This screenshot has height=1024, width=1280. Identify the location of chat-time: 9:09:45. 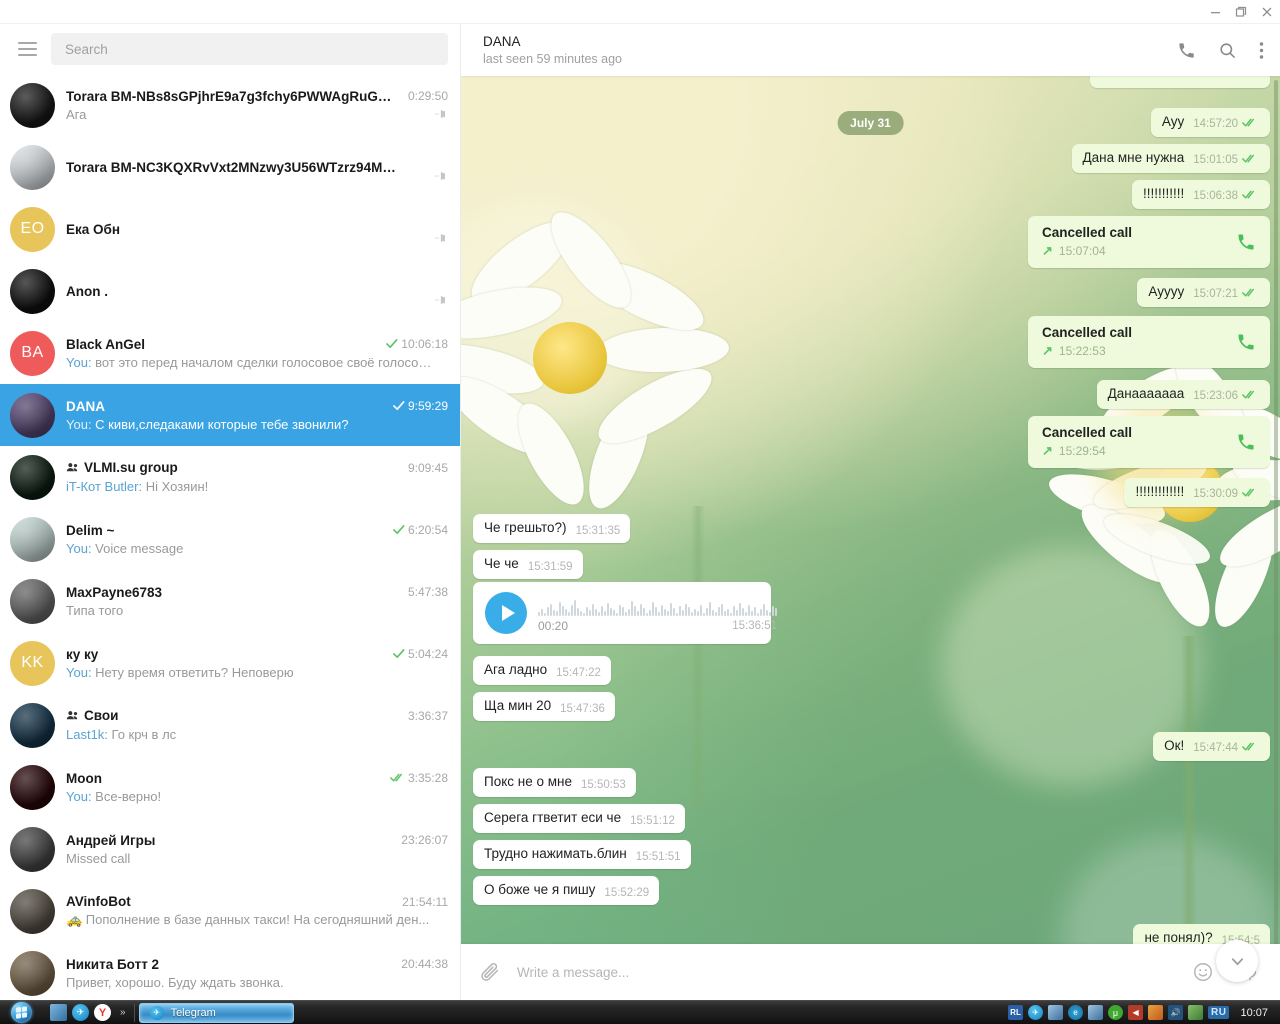
(427, 468).